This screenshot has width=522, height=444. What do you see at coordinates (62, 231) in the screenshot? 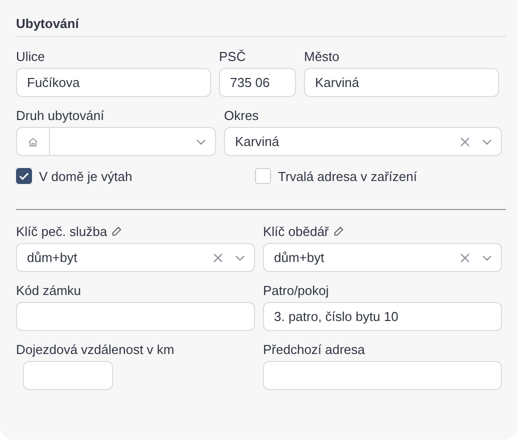
I see `field-label: Klíč peč. služba` at bounding box center [62, 231].